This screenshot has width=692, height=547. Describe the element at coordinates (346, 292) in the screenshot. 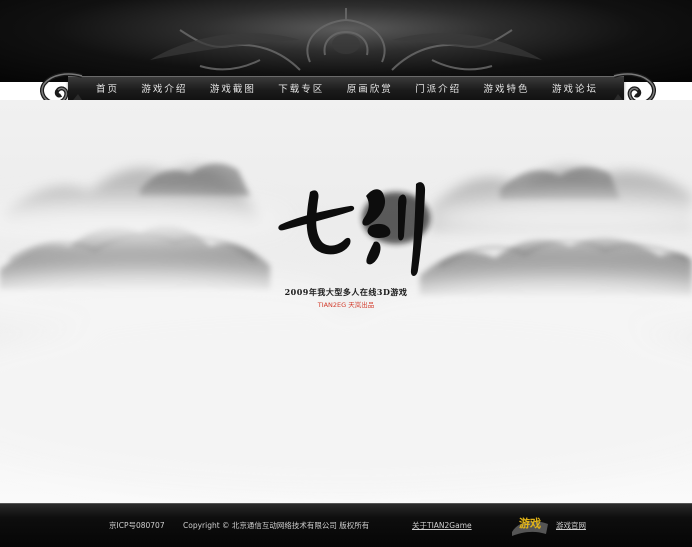

I see `tagline: 2009年我大型多人在线3D游戏` at that location.